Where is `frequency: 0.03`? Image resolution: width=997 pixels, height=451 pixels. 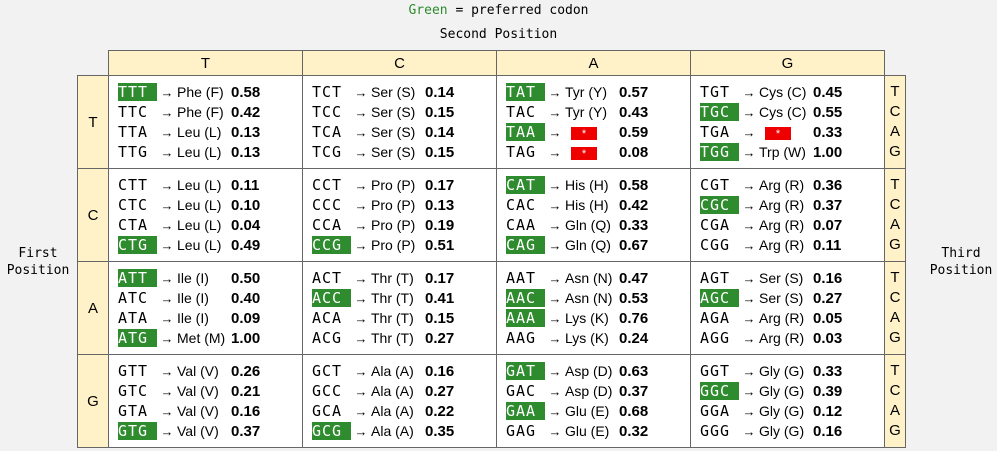 frequency: 0.03 is located at coordinates (828, 338).